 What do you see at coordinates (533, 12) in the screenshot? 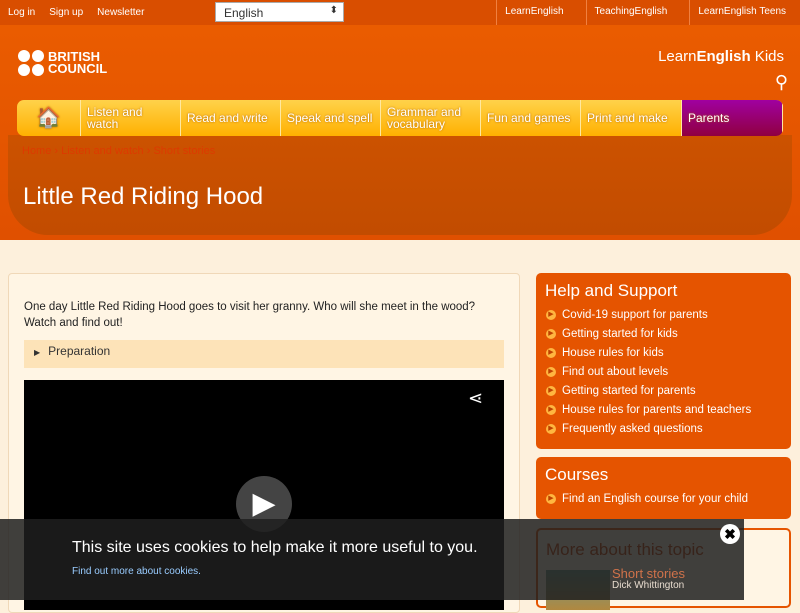
I see `learnenglish-link: LearnEnglish` at bounding box center [533, 12].